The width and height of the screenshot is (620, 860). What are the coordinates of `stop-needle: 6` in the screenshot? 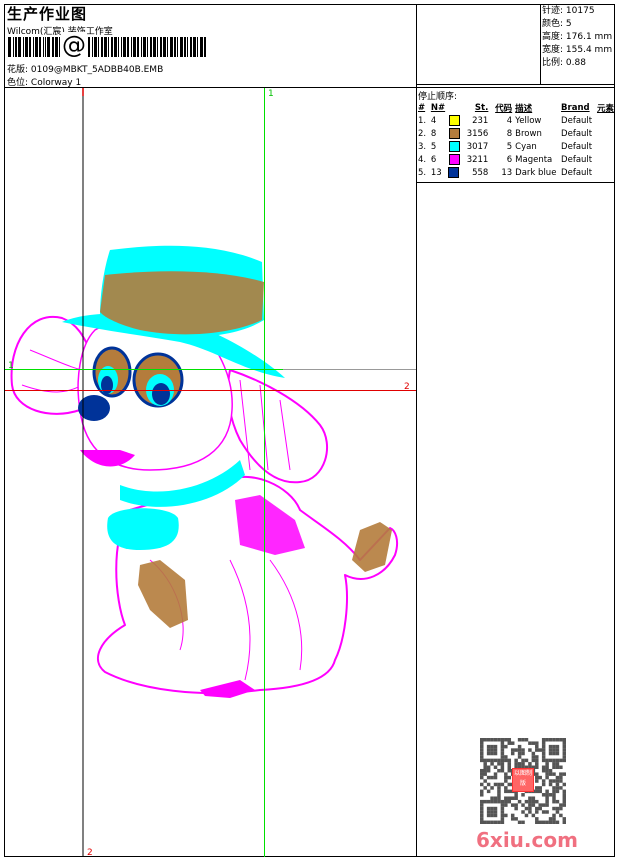 It's located at (433, 160).